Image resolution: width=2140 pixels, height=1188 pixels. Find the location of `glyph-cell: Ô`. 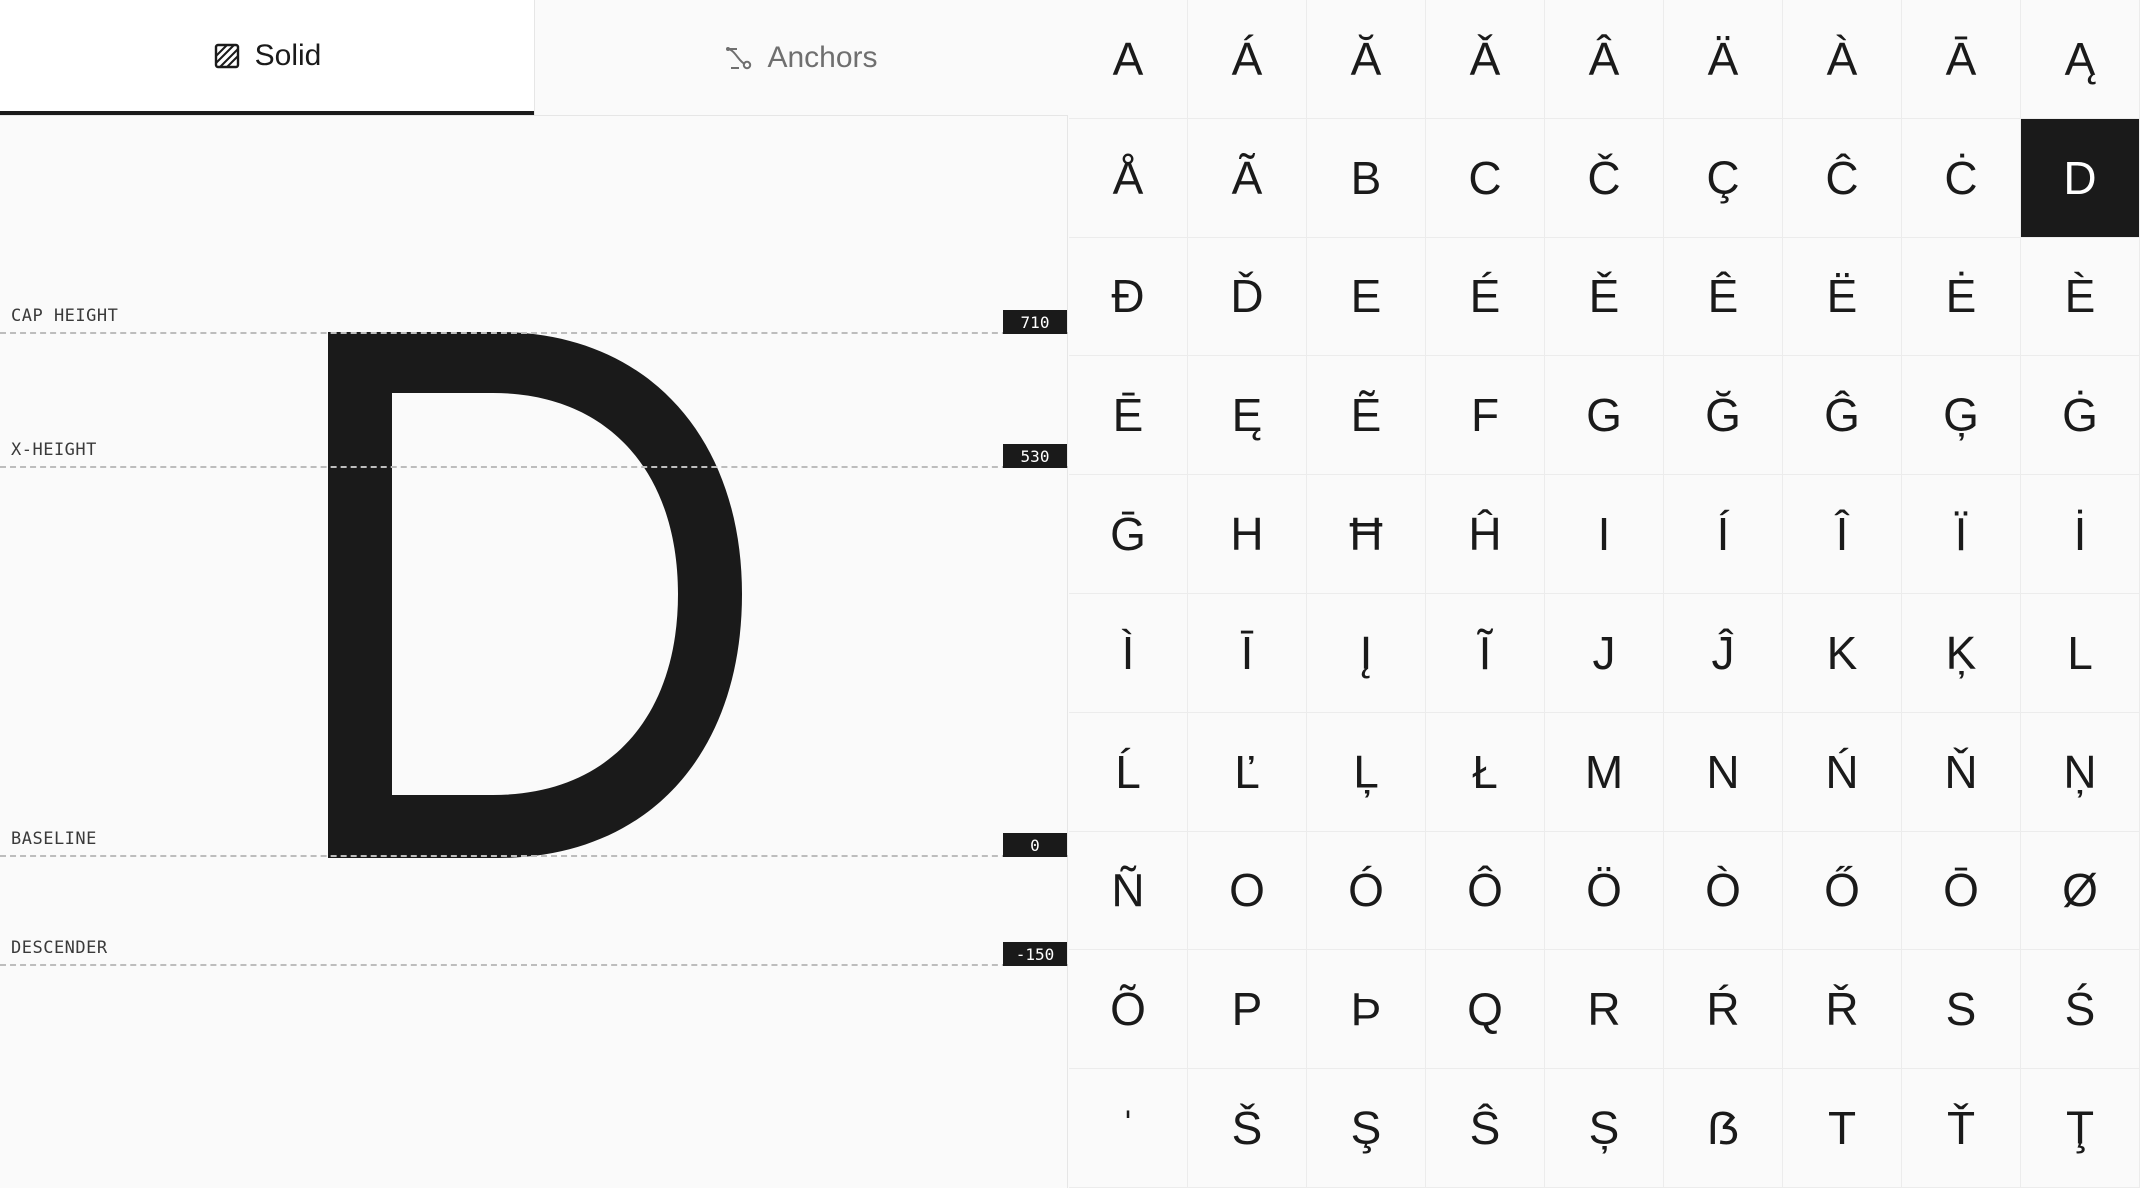

glyph-cell: Ô is located at coordinates (1485, 891).